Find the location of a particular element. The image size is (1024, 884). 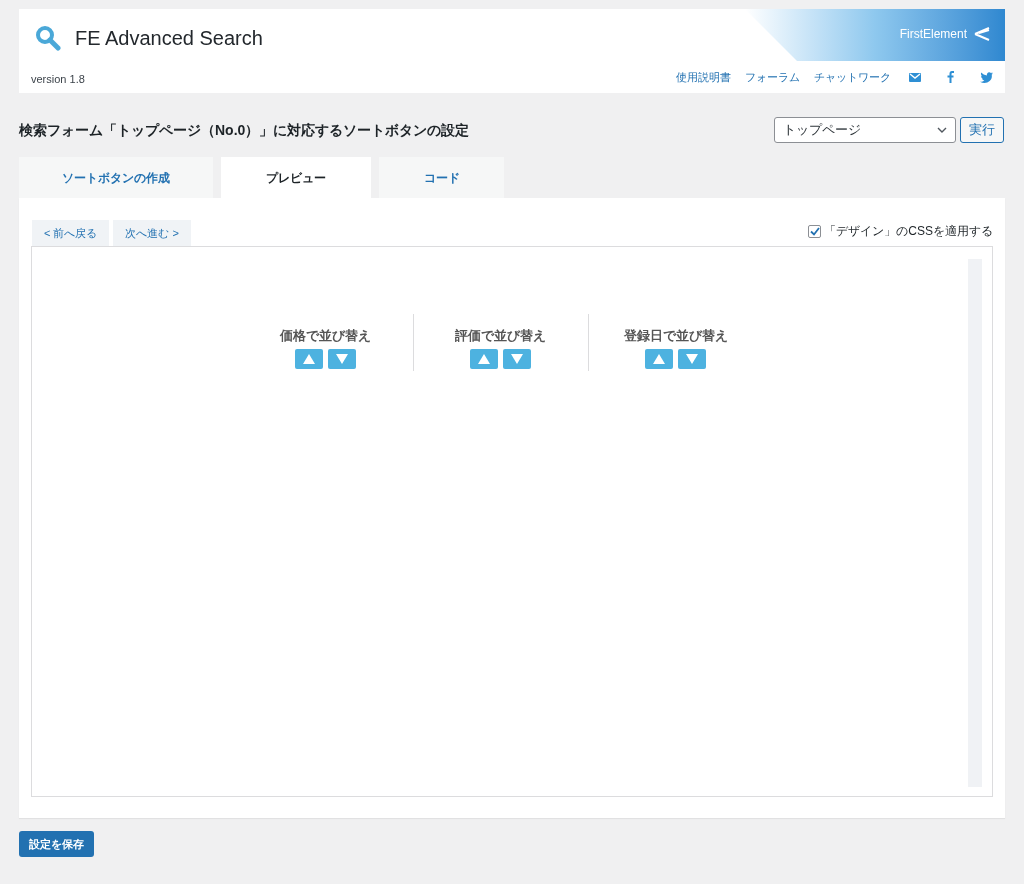

header-link: フォーラム is located at coordinates (772, 77).